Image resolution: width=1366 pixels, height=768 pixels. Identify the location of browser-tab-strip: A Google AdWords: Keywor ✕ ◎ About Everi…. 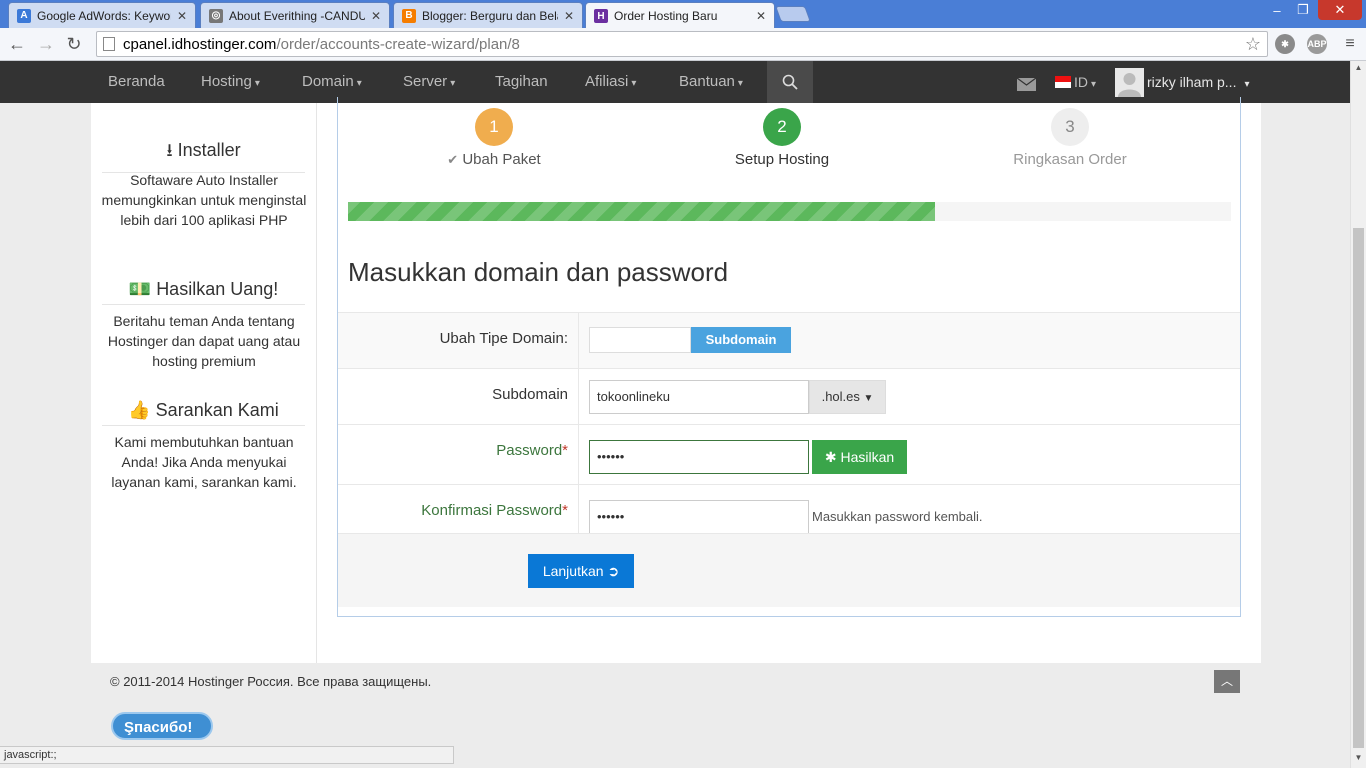
(683, 14).